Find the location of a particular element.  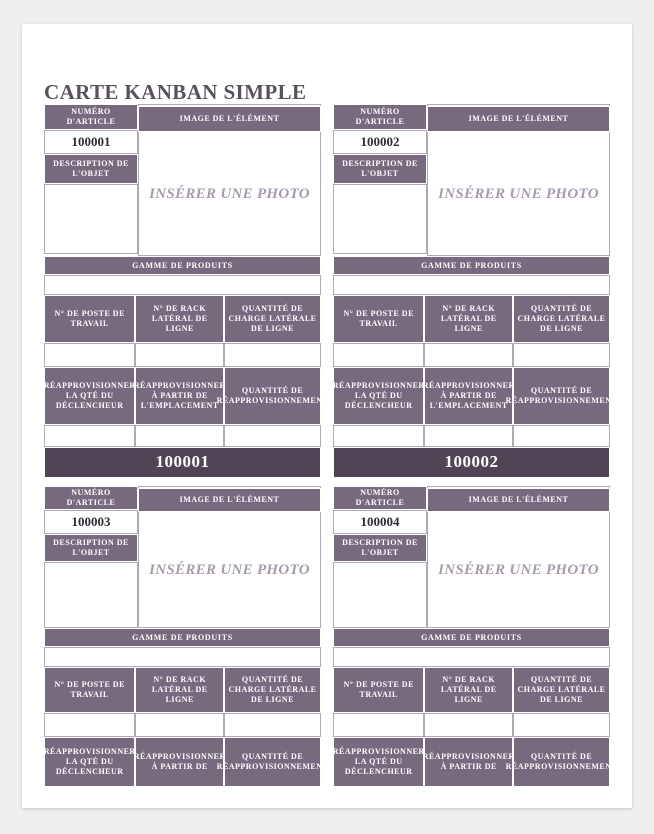

item-number-value: 100001 is located at coordinates (91, 142).